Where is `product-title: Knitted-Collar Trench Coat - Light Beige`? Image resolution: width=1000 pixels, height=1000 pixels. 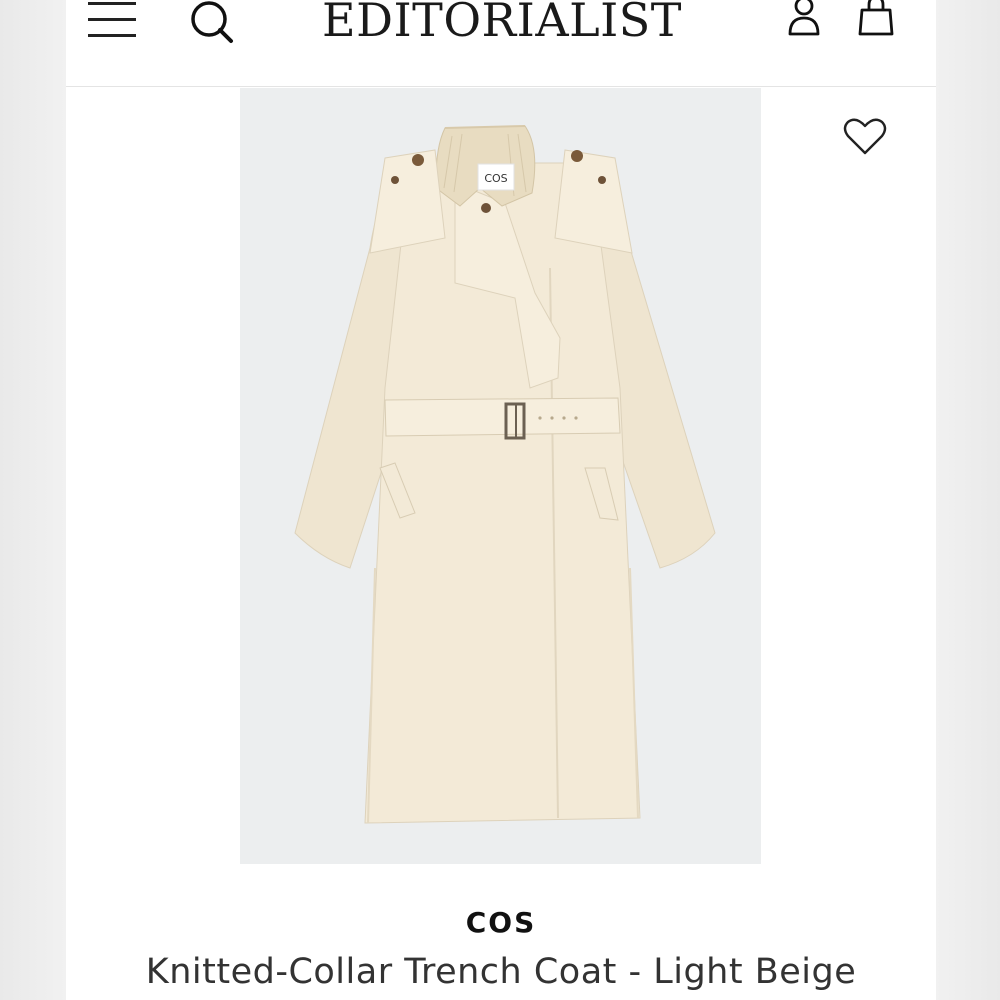
product-title: Knitted-Collar Trench Coat - Light Beige is located at coordinates (501, 972).